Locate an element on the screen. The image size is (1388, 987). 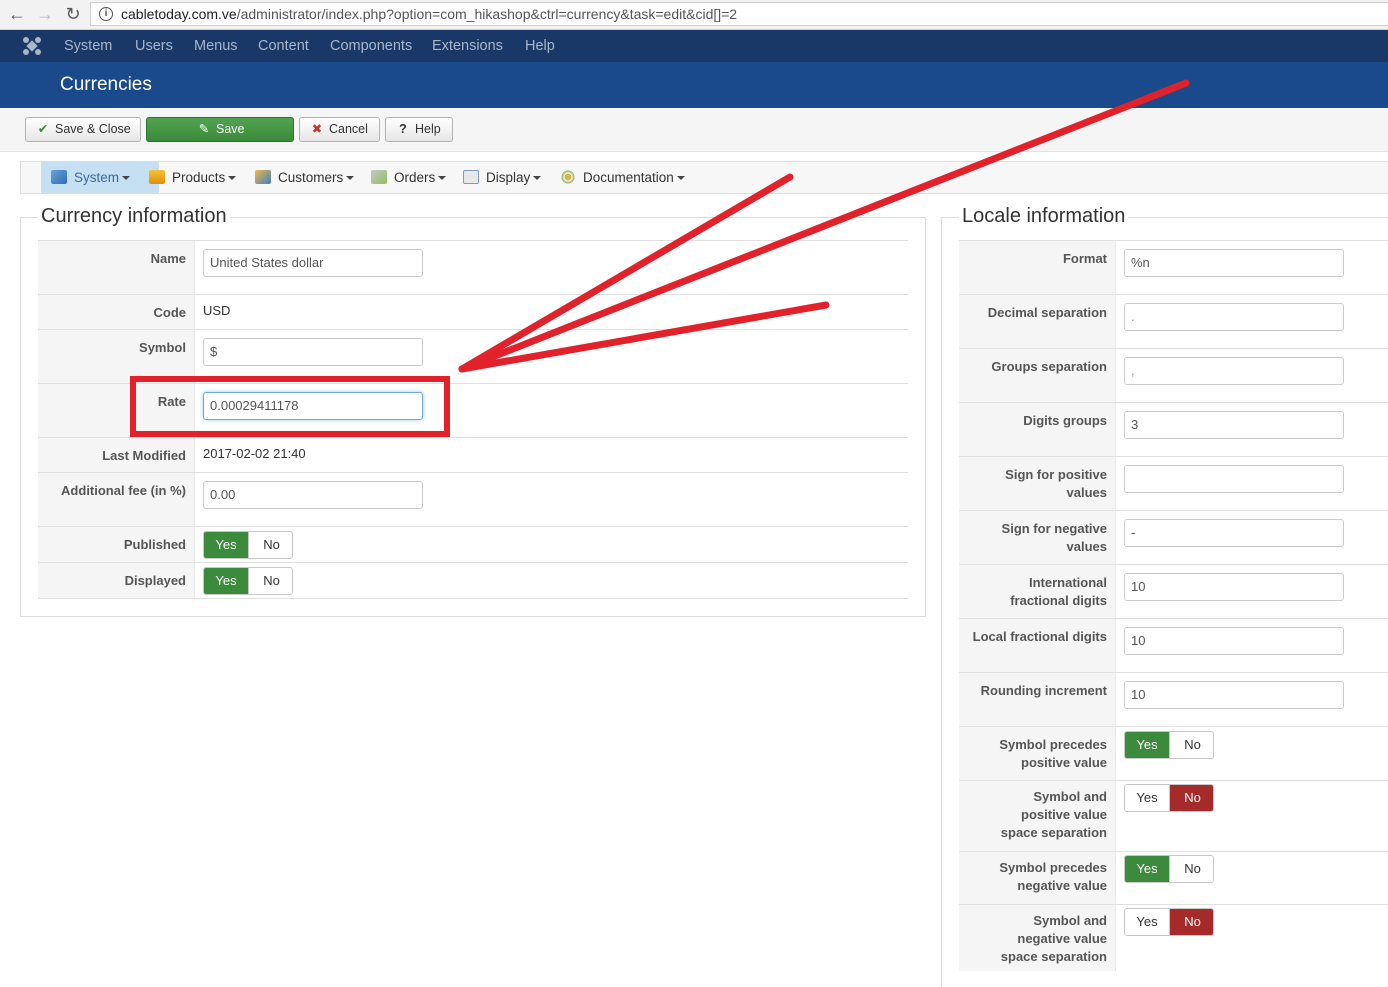
check-icon: ✔ is located at coordinates (43, 129).